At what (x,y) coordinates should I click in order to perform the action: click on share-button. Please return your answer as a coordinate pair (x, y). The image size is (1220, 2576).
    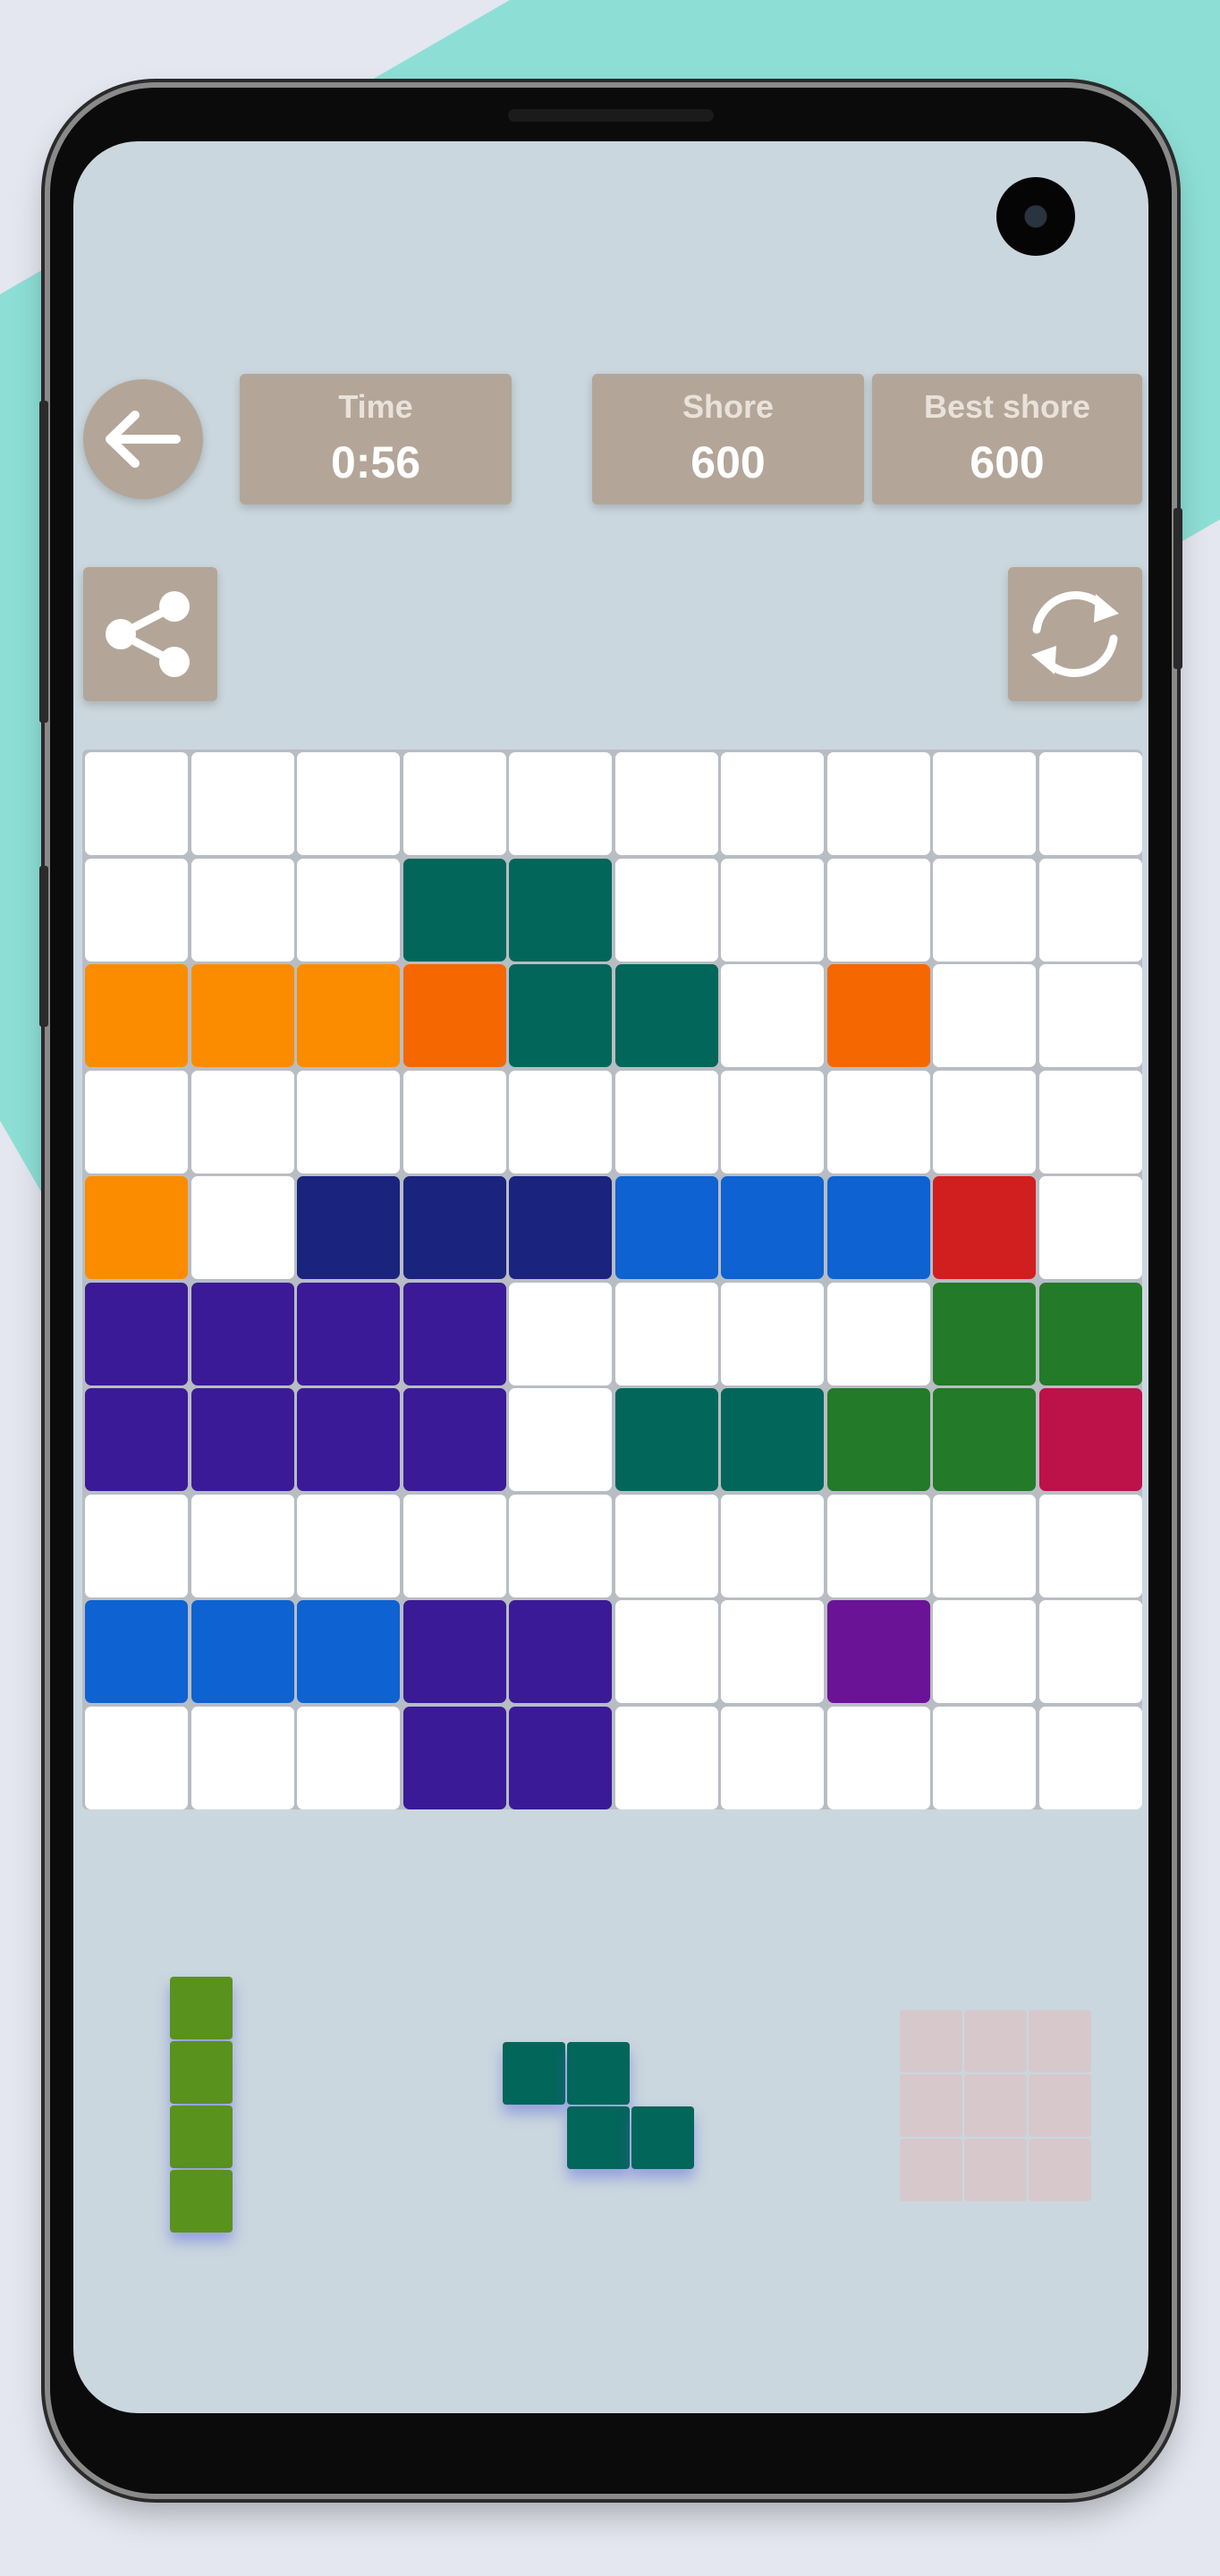
    Looking at the image, I should click on (150, 634).